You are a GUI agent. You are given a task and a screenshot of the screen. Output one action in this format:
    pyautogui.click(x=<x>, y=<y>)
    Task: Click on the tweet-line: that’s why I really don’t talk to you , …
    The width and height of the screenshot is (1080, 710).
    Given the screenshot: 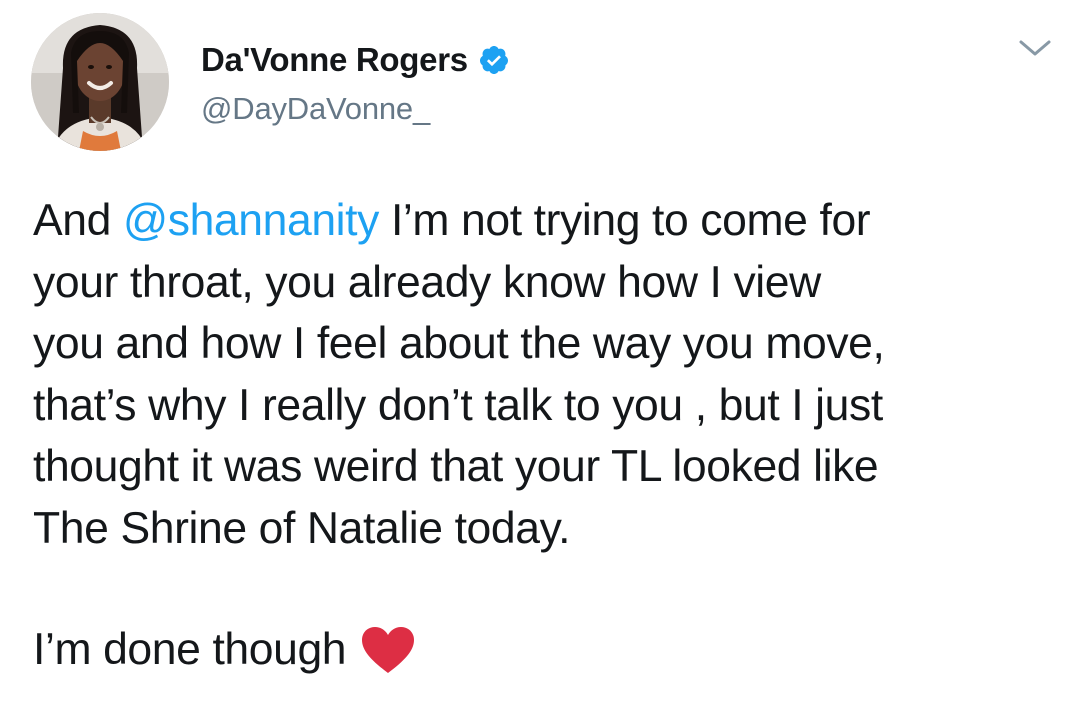 What is the action you would take?
    pyautogui.click(x=458, y=405)
    